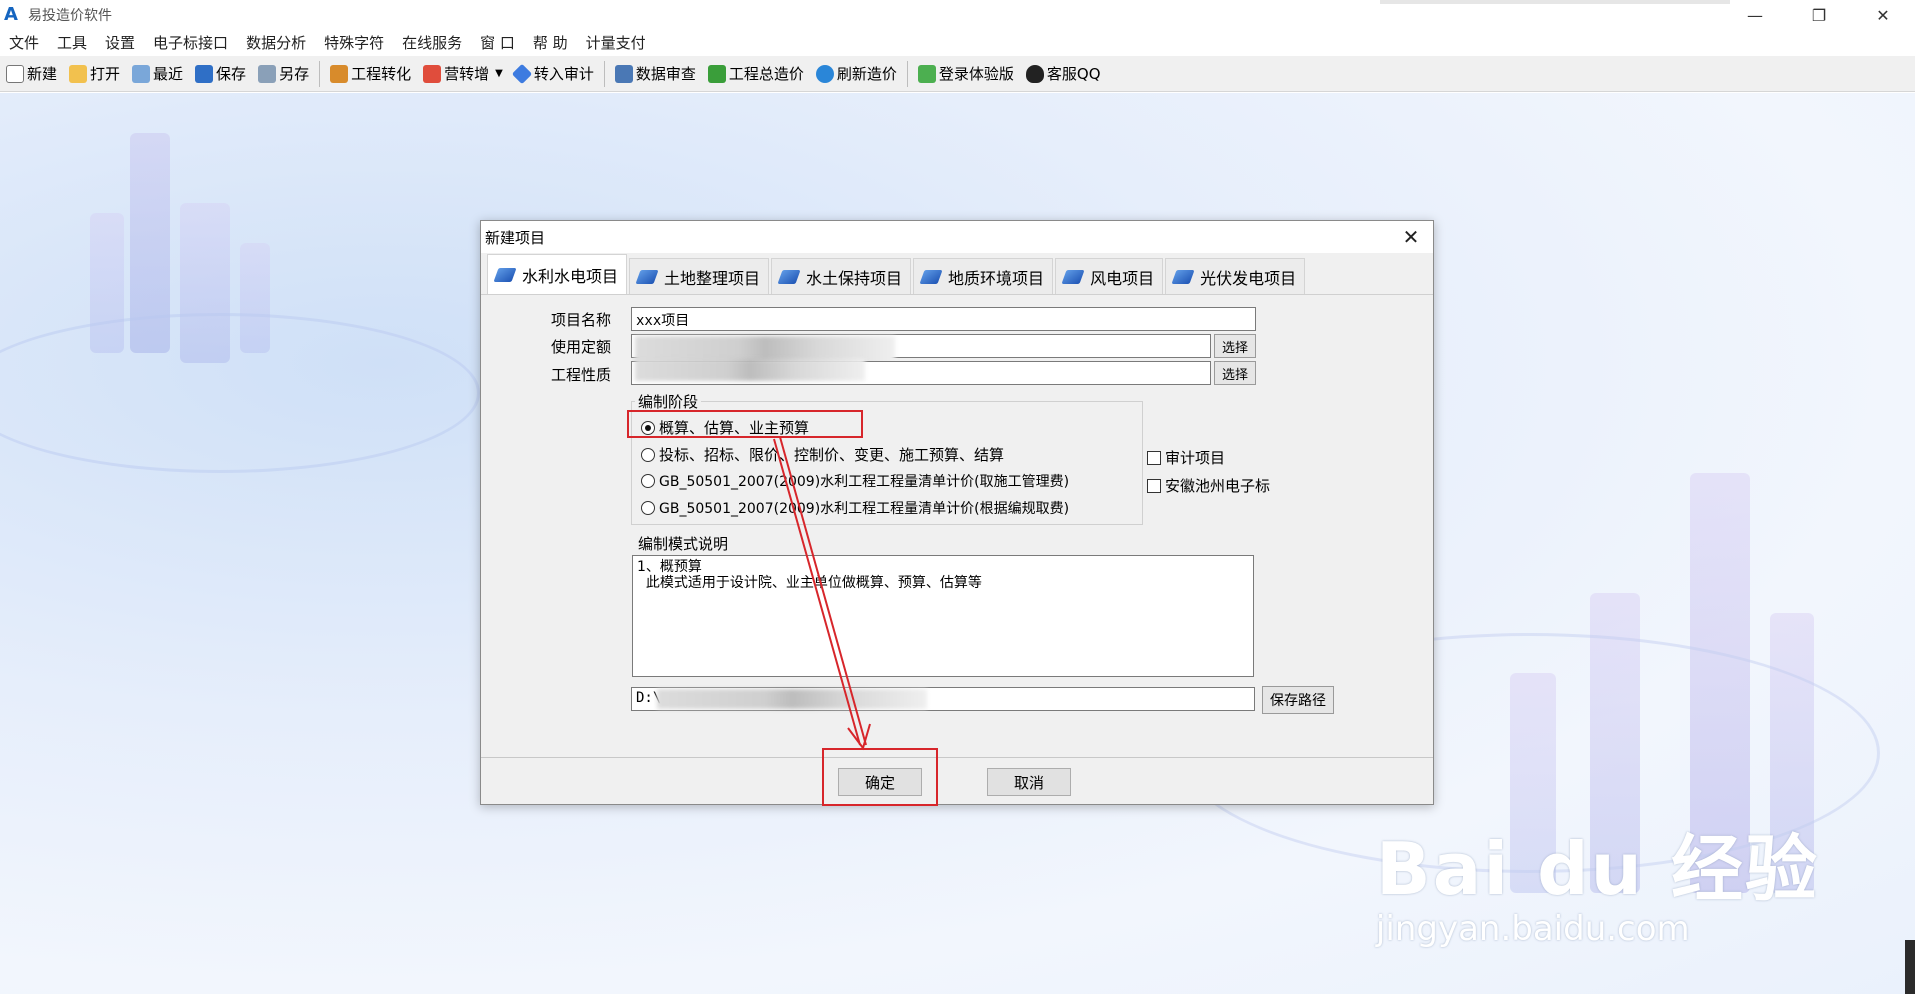 This screenshot has width=1915, height=994. I want to click on baidu-watermark: Bai du 经验 jingyan.baidu.com, so click(1597, 879).